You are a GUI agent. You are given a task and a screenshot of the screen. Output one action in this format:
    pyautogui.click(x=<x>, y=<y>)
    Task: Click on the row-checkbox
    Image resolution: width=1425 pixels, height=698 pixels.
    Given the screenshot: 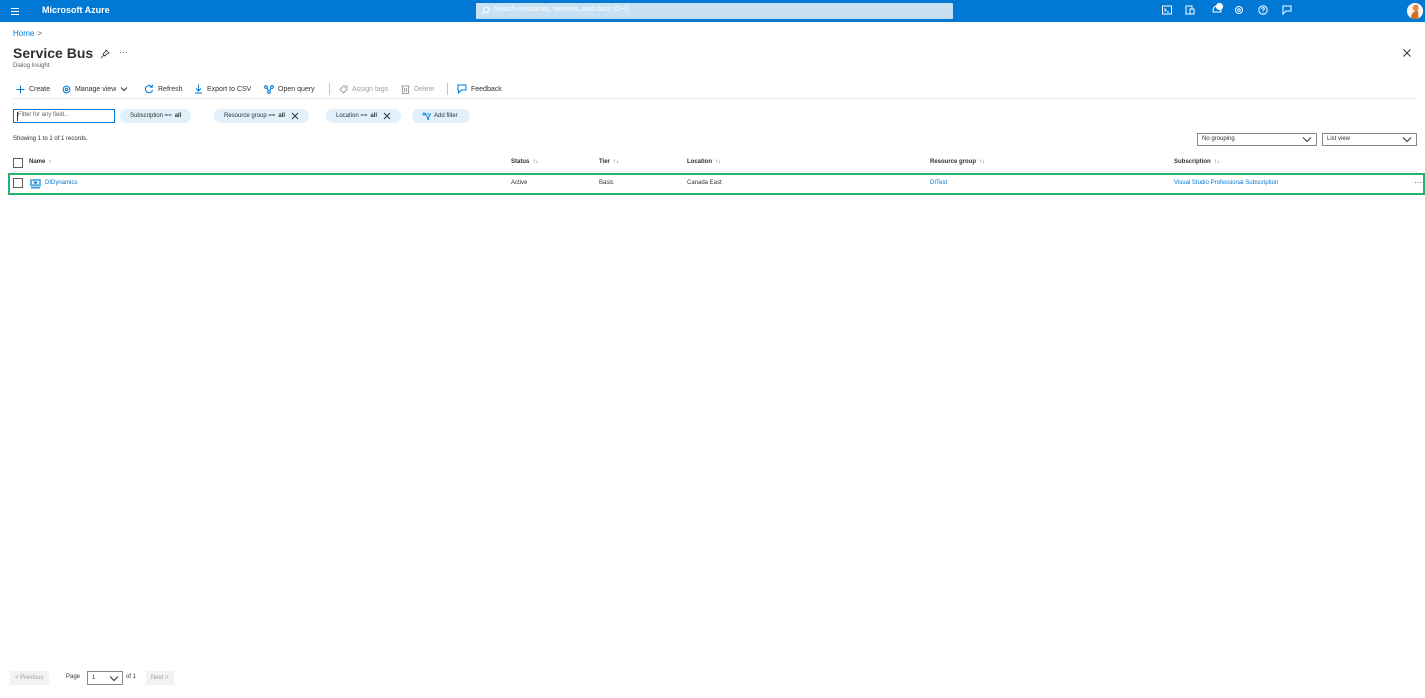 What is the action you would take?
    pyautogui.click(x=18, y=183)
    